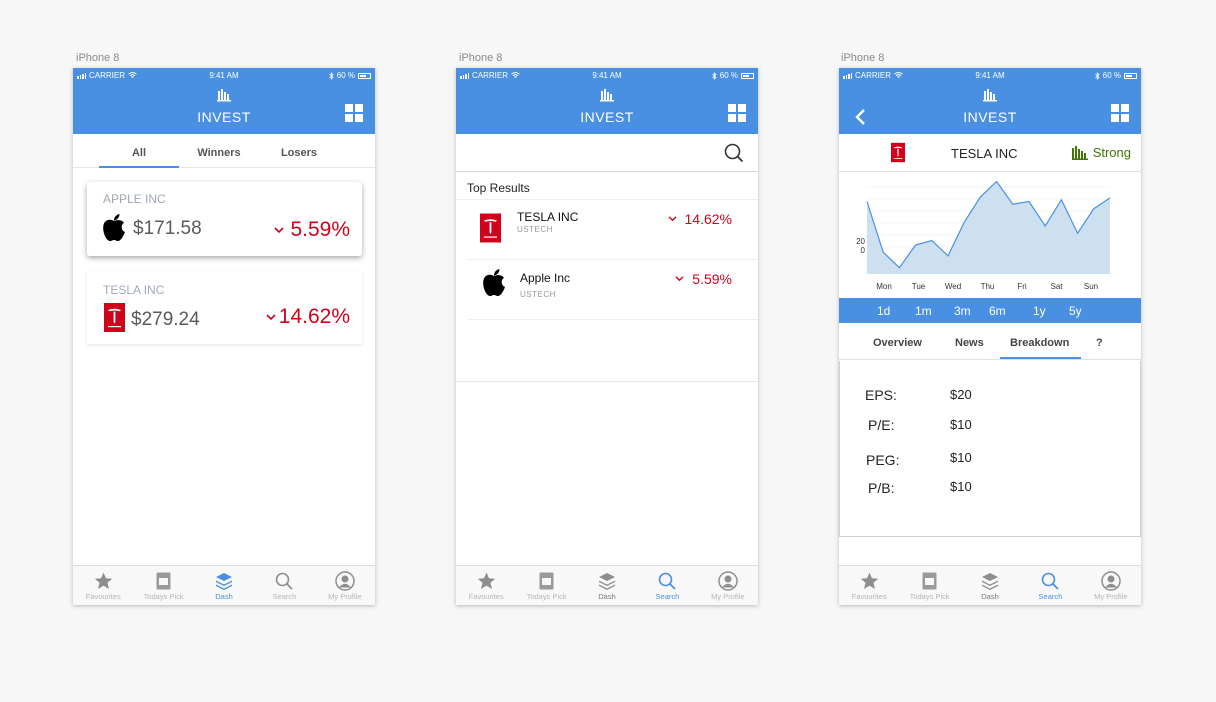 This screenshot has width=1216, height=702. Describe the element at coordinates (988, 286) in the screenshot. I see `x-tick-label: Thu` at that location.